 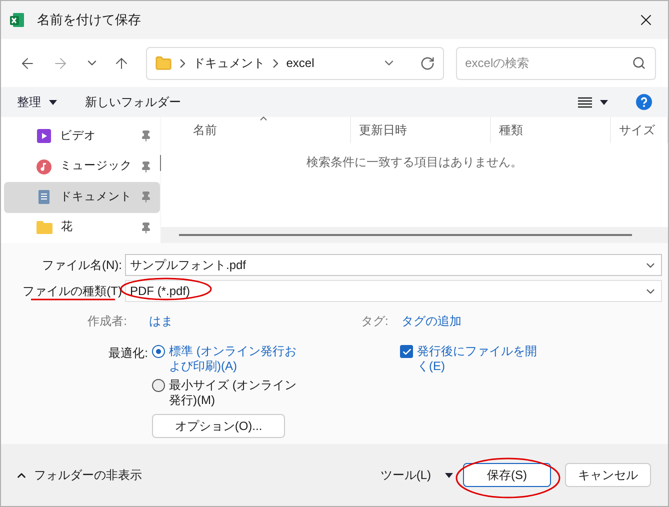 What do you see at coordinates (106, 321) in the screenshot?
I see `field-label: 作成者:` at bounding box center [106, 321].